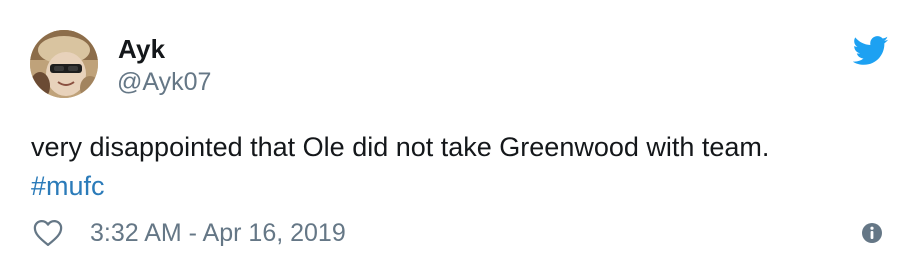  I want to click on info-icon, so click(872, 233).